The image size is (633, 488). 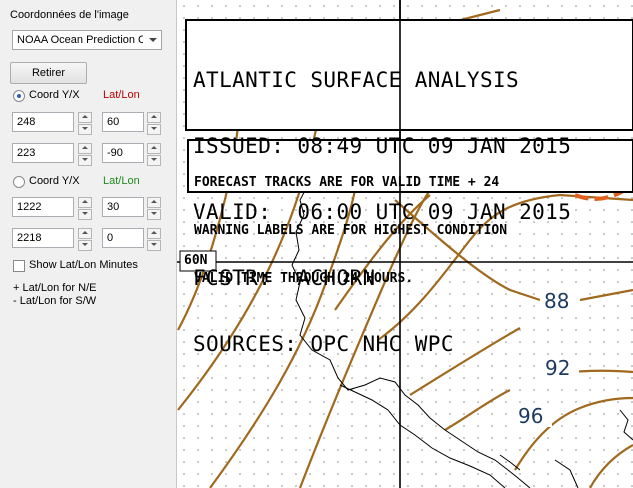 What do you see at coordinates (55, 301) in the screenshot?
I see `hint-south-west: - Lat/Lon for S/W` at bounding box center [55, 301].